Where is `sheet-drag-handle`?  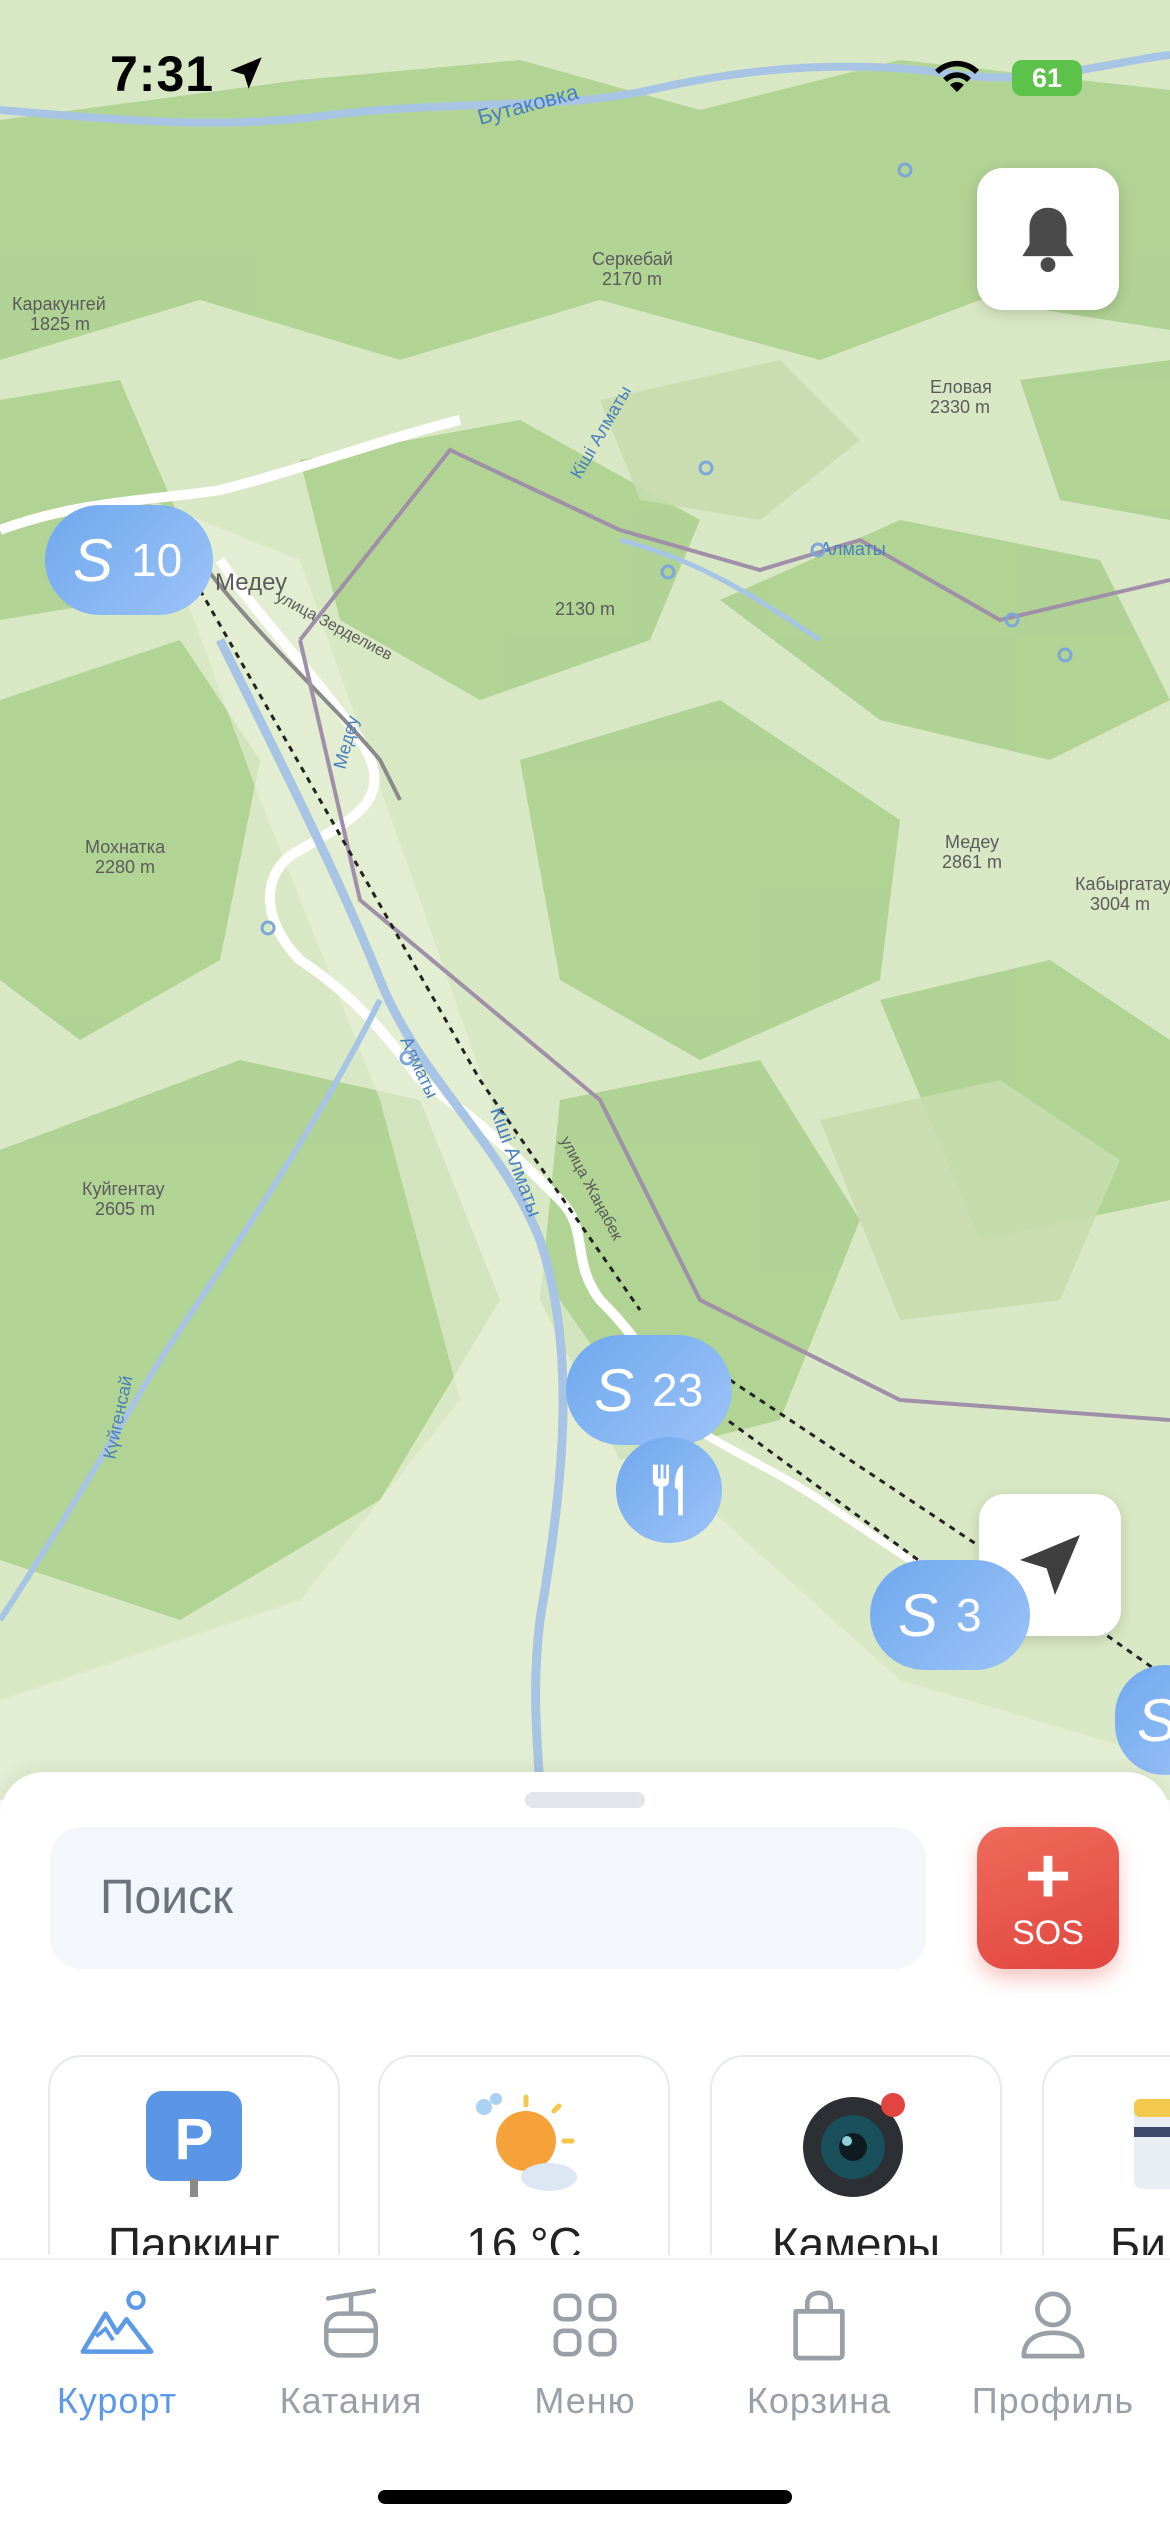 sheet-drag-handle is located at coordinates (585, 1800).